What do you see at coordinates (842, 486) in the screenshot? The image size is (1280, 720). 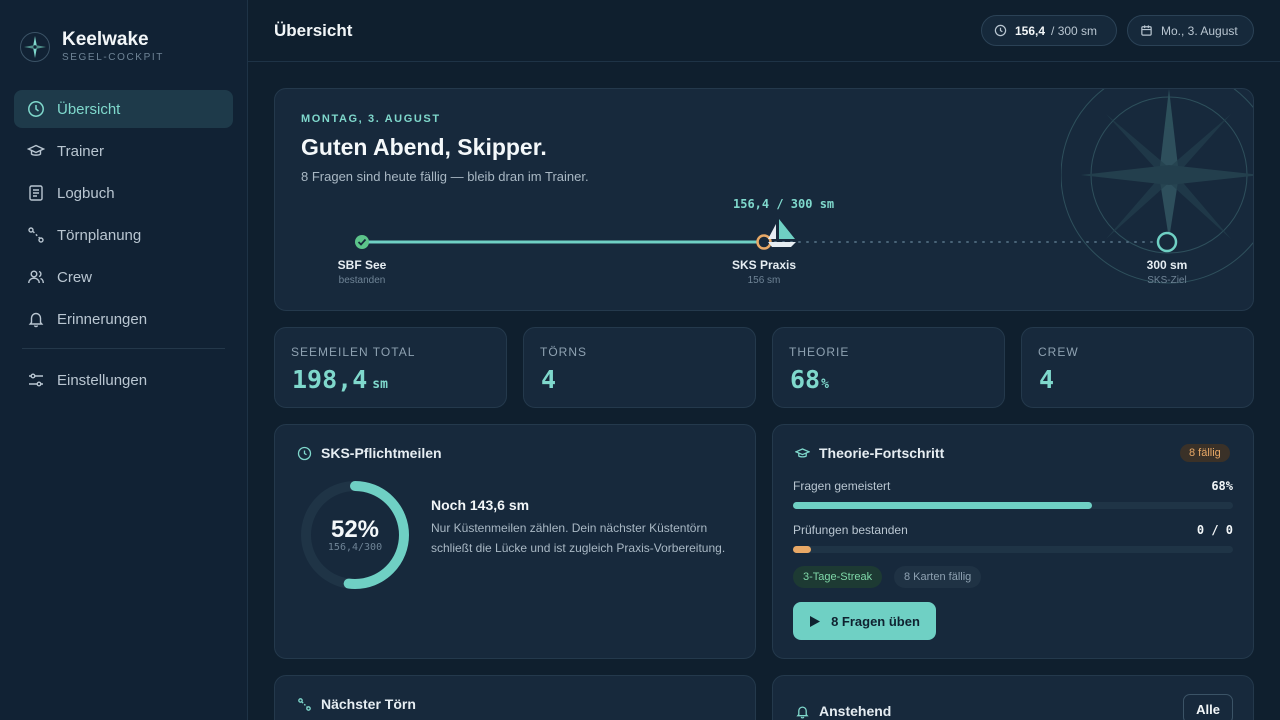 I see `theory-row-label: Fragen gemeistert` at bounding box center [842, 486].